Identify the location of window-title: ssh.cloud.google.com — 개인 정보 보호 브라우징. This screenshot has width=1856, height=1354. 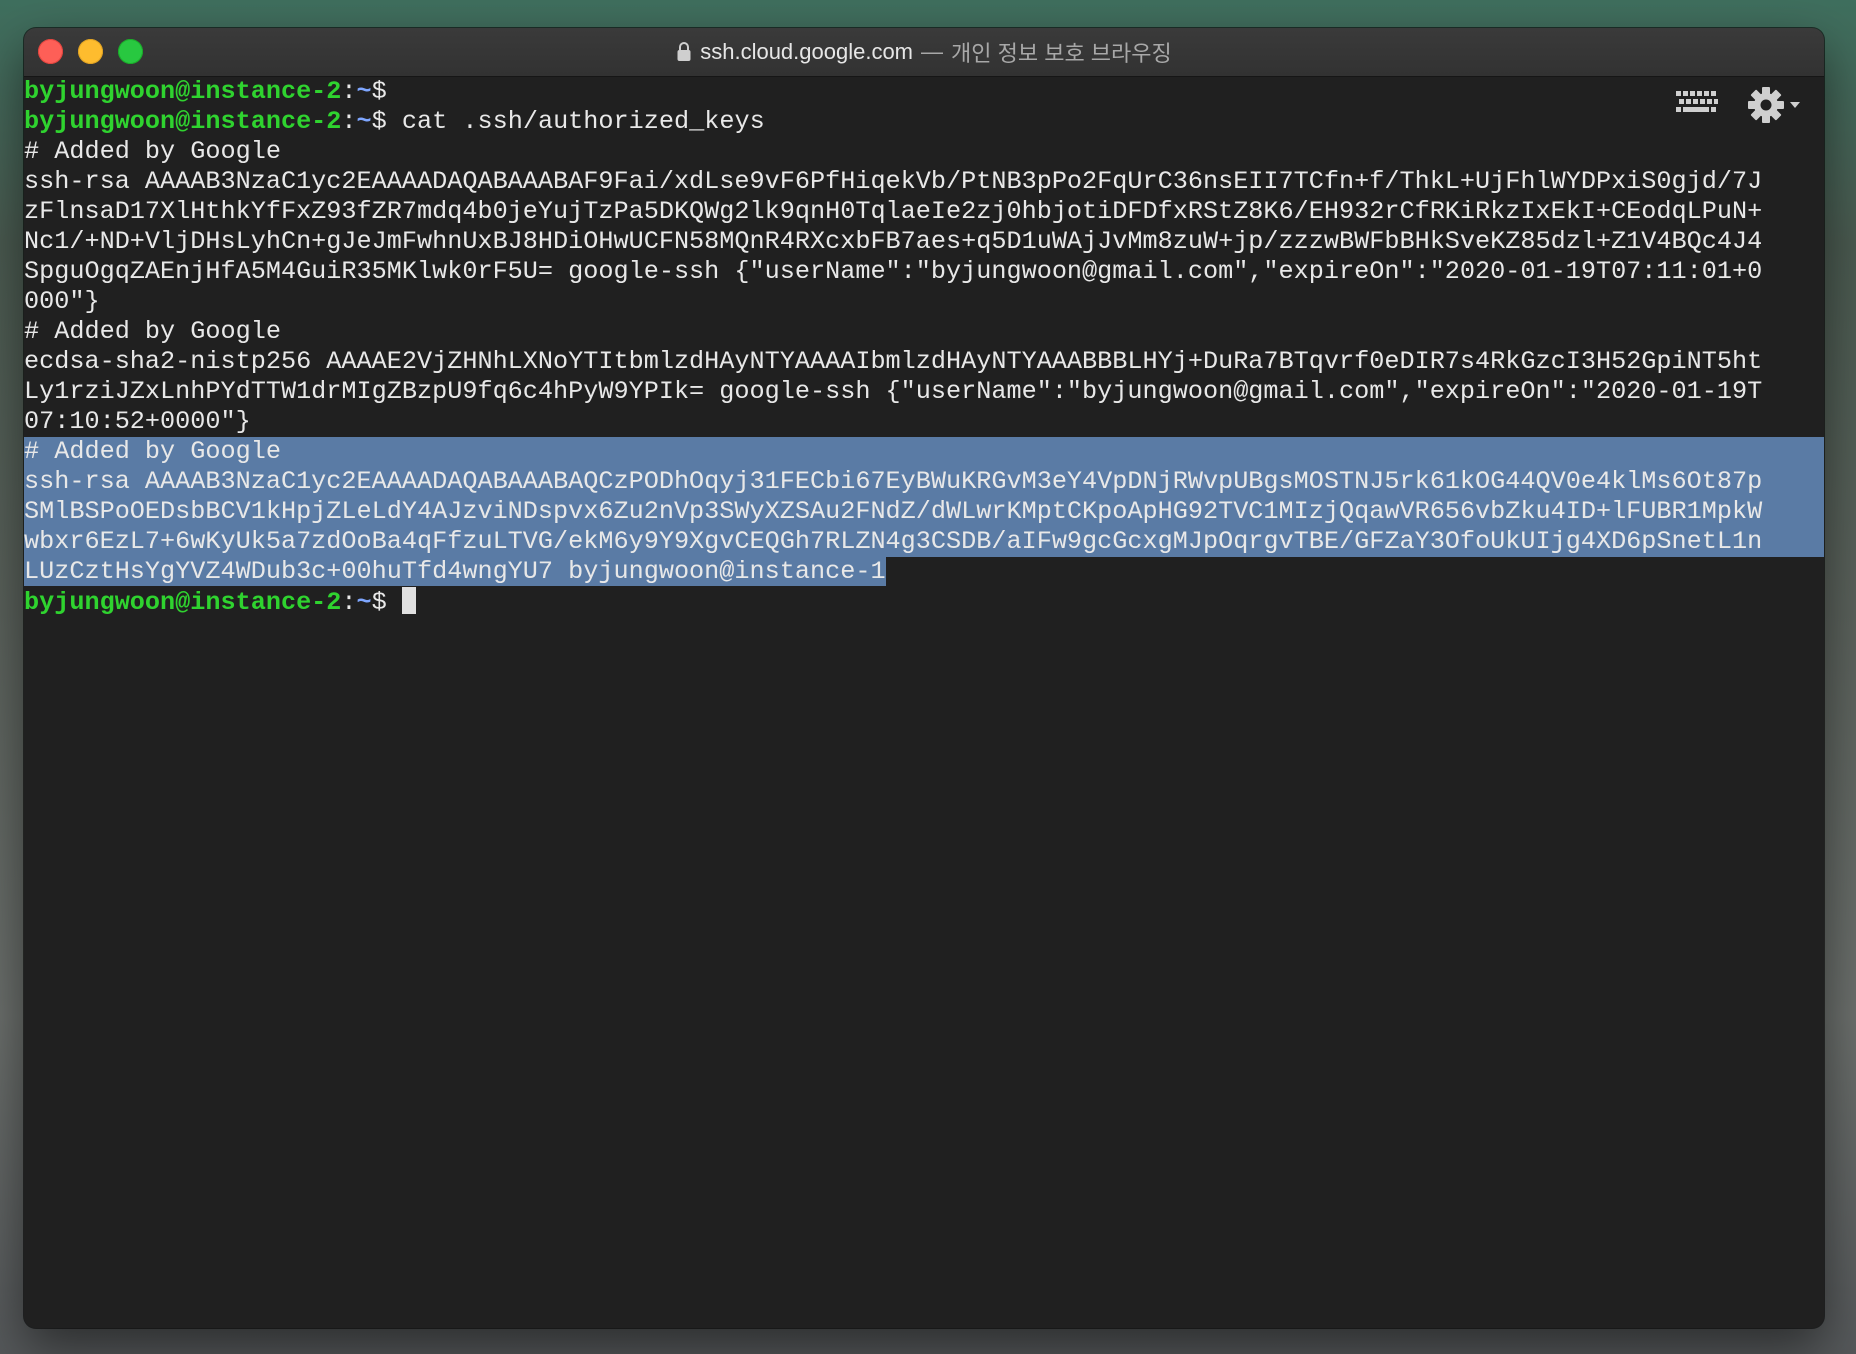
(924, 52).